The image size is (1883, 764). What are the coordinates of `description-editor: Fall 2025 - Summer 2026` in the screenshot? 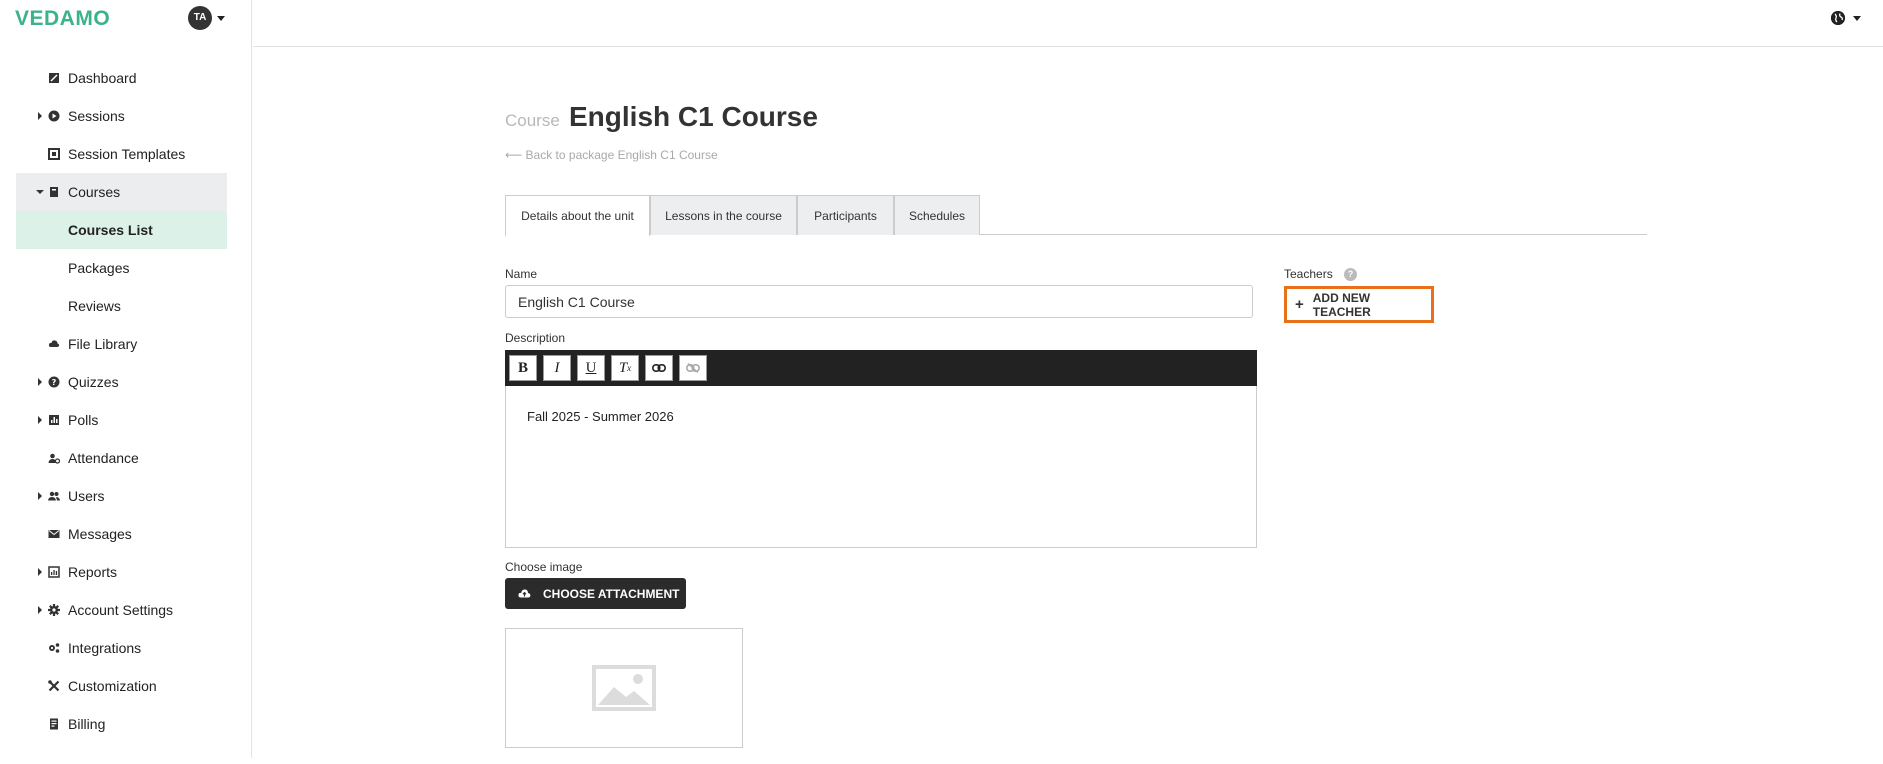 It's located at (881, 467).